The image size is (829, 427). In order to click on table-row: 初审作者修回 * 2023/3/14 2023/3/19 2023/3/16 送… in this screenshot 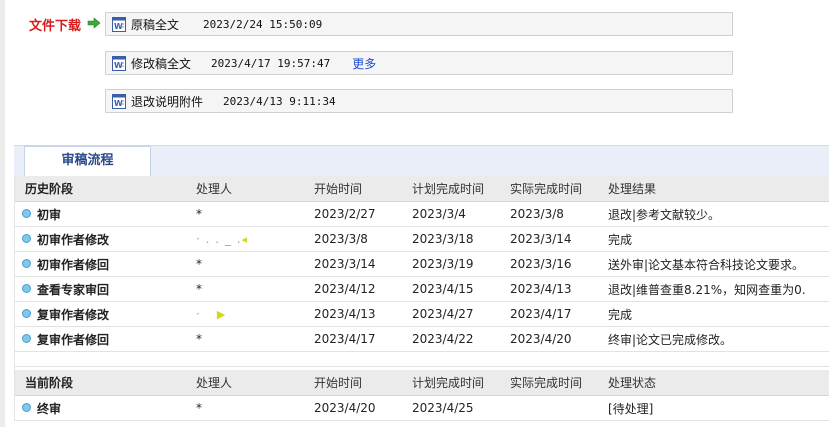, I will do `click(422, 264)`.